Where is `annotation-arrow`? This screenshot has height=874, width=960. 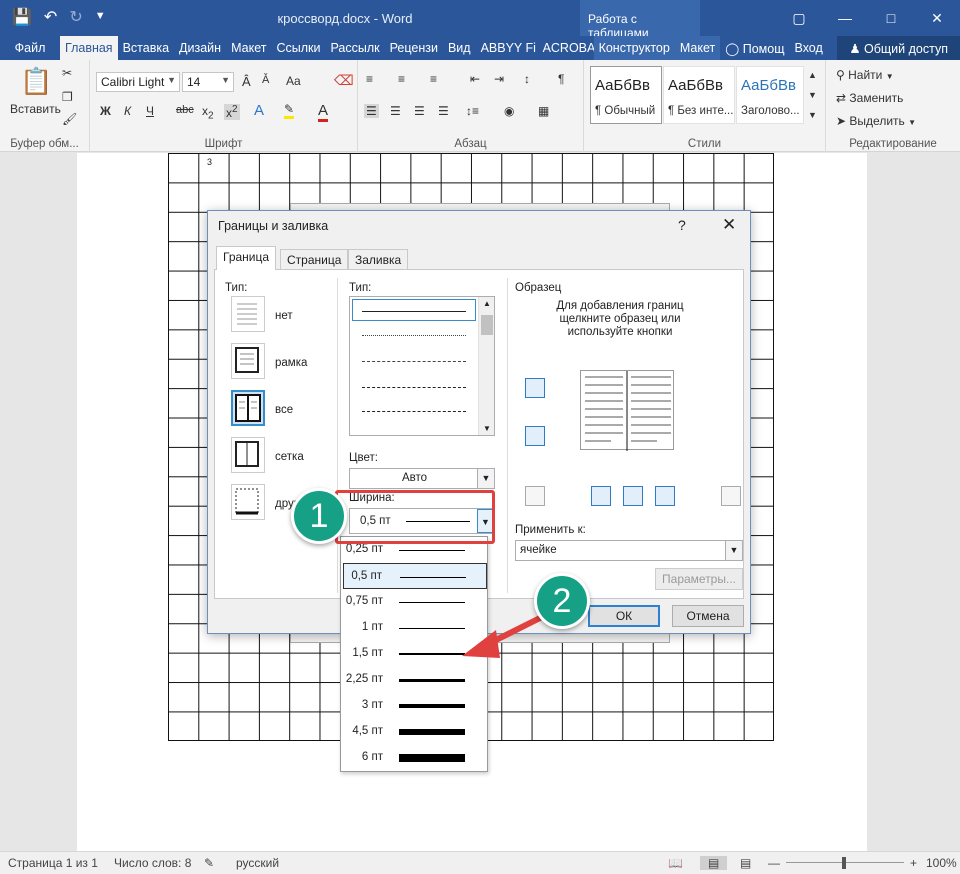
annotation-arrow is located at coordinates (506, 634).